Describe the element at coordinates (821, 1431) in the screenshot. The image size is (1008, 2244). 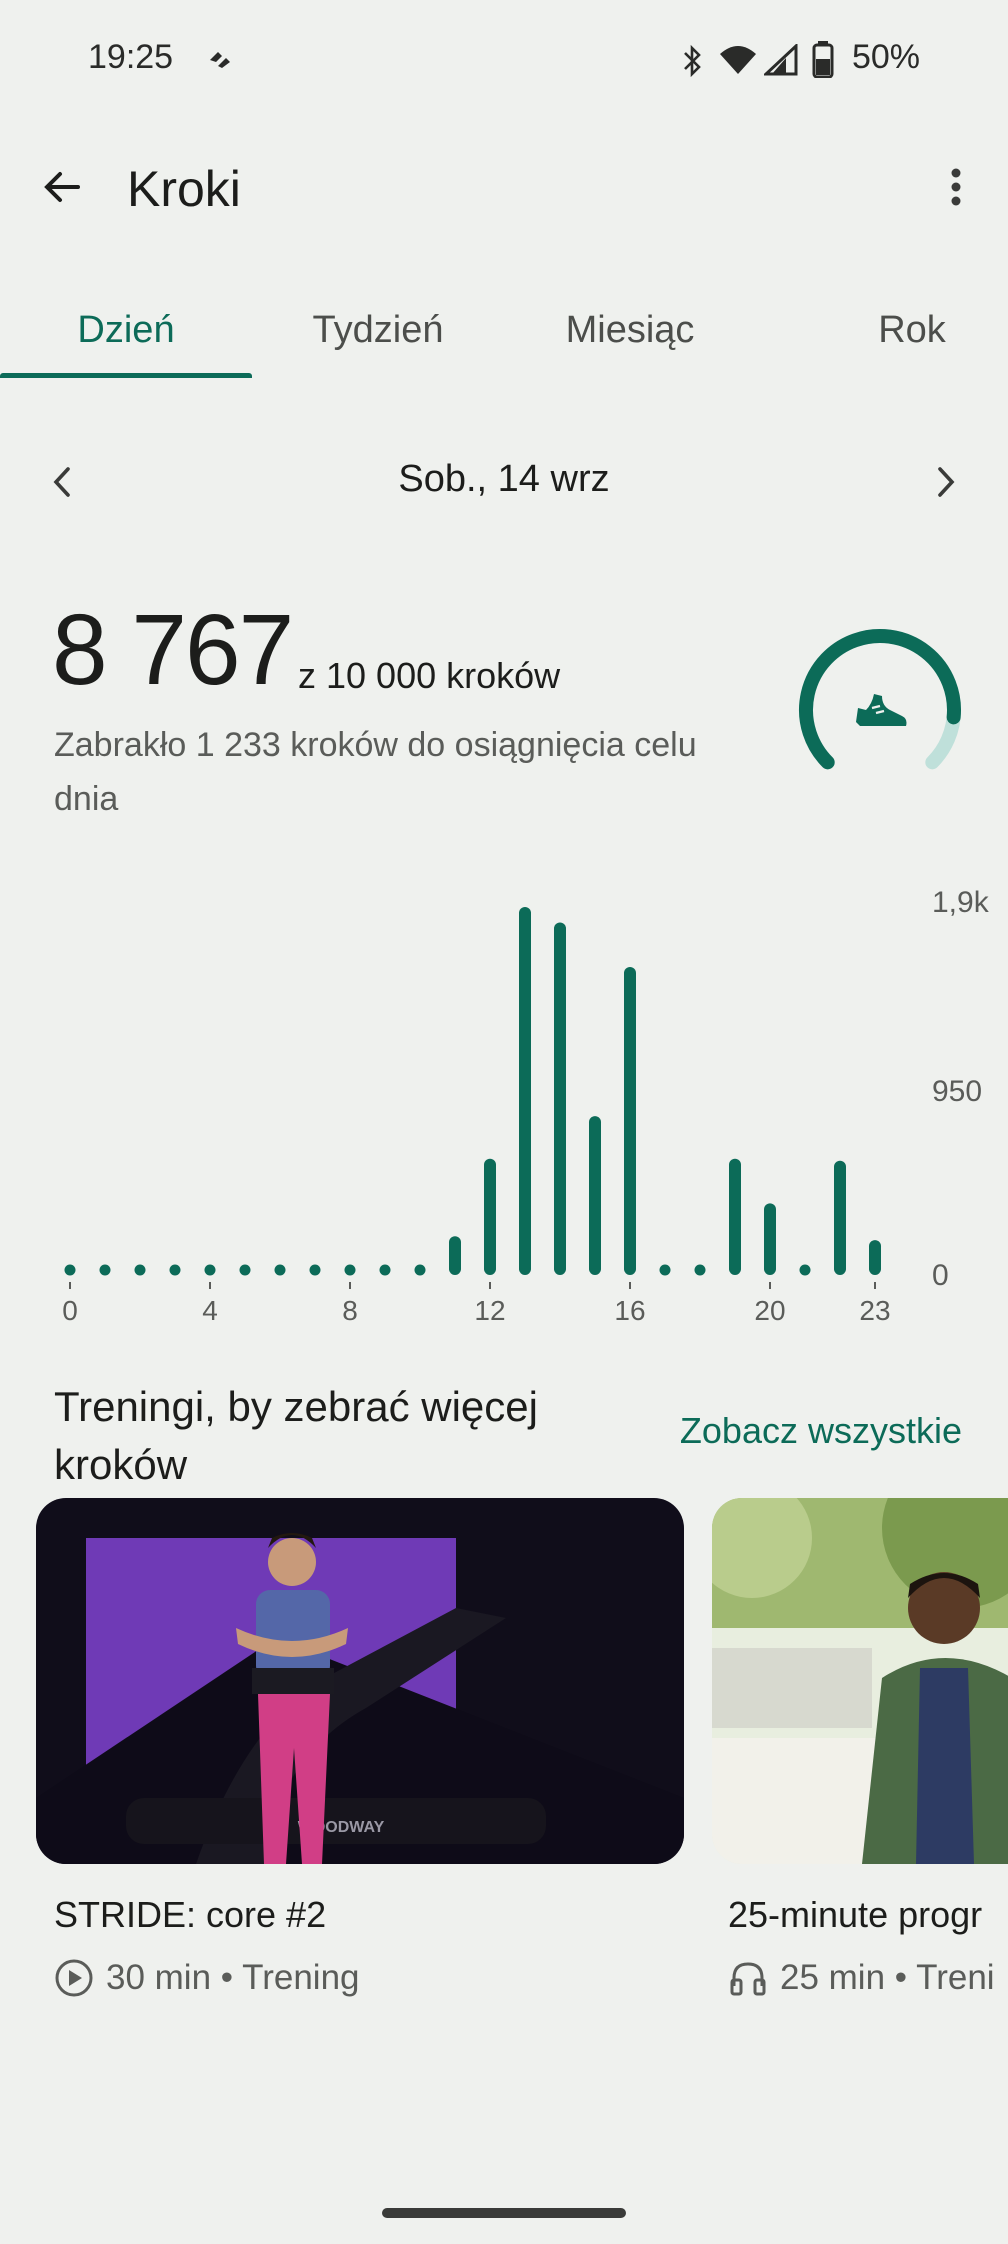
I see `see-all-link: Zobacz wszystkie` at that location.